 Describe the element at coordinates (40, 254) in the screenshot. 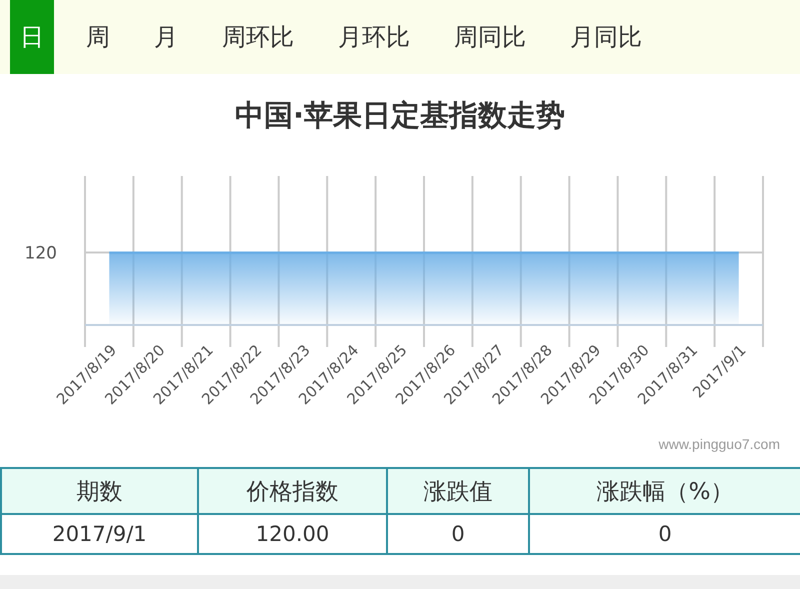

I see `y-axis-label: 120` at that location.